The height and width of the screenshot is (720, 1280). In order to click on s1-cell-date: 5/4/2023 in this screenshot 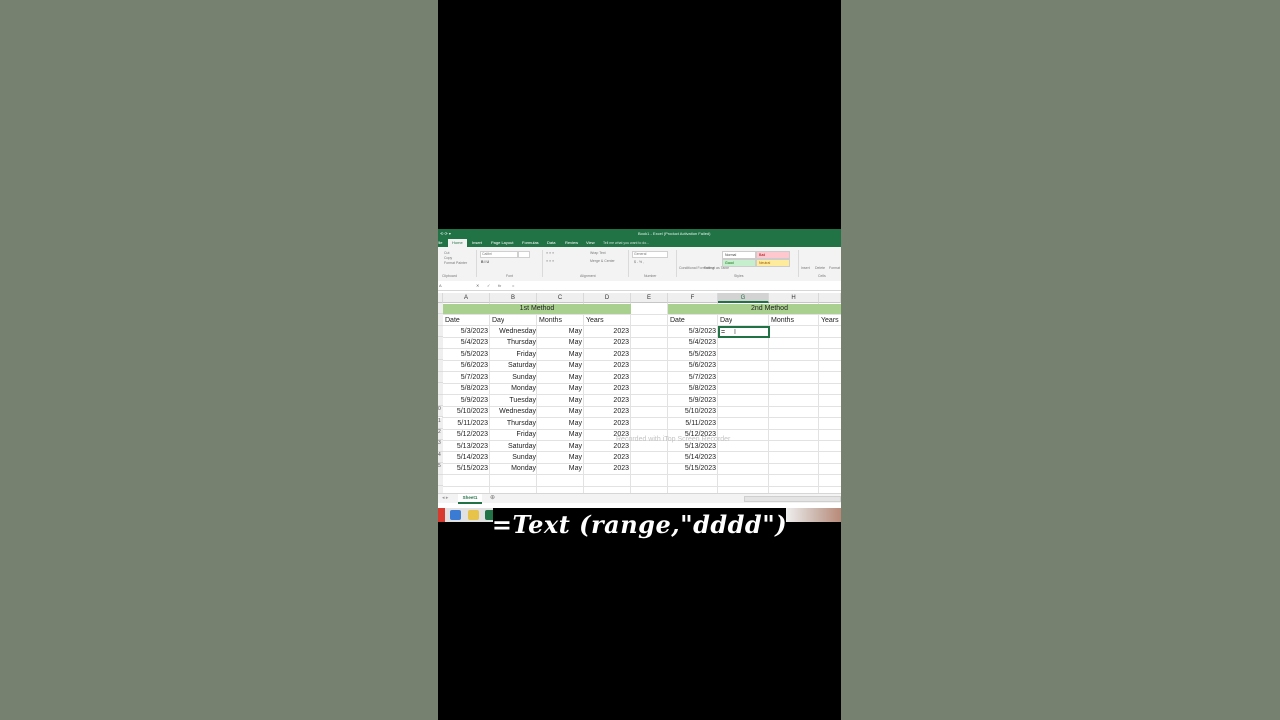, I will do `click(465, 342)`.